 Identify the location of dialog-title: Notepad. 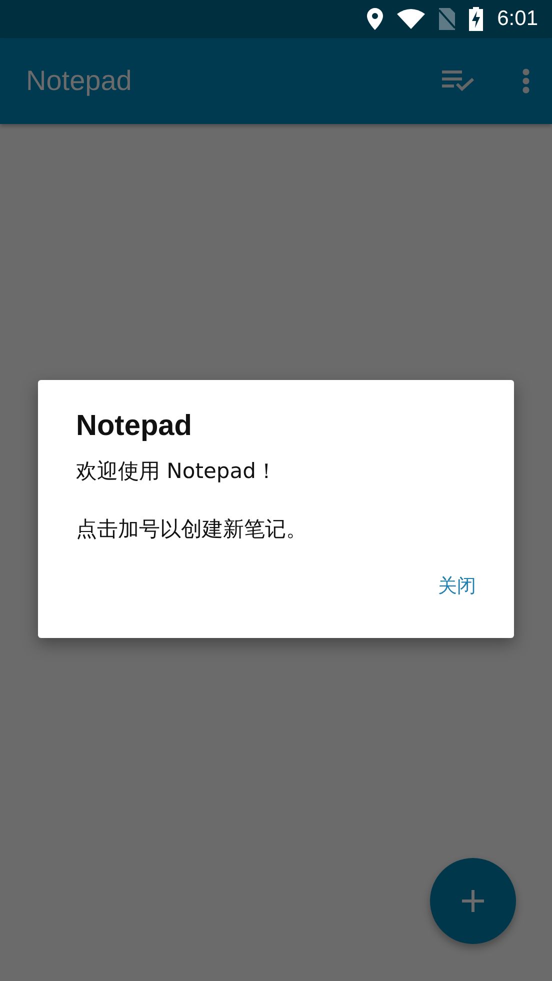
(134, 426).